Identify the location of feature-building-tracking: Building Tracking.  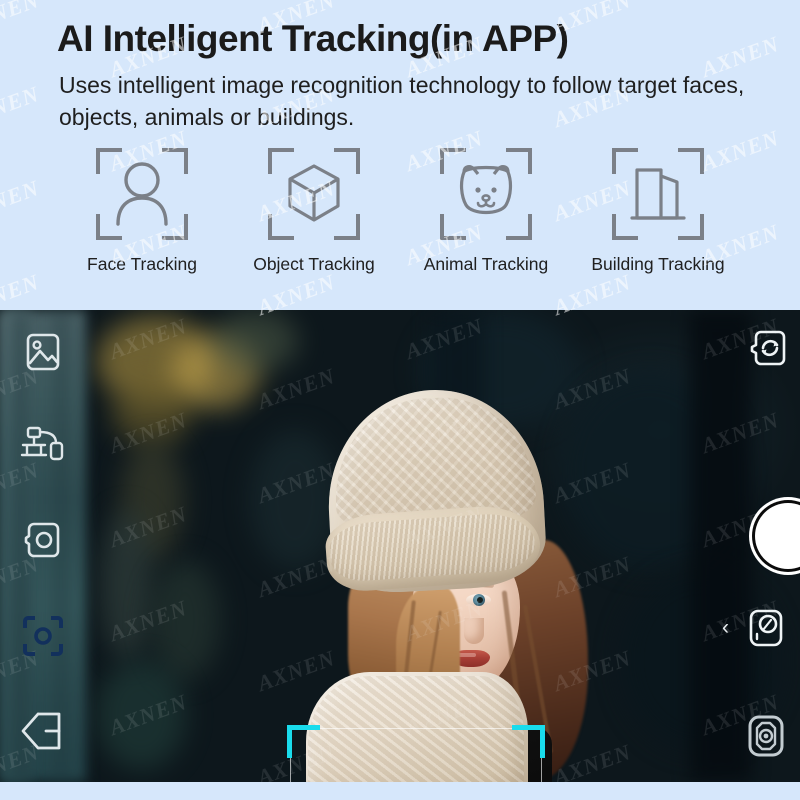
(658, 211).